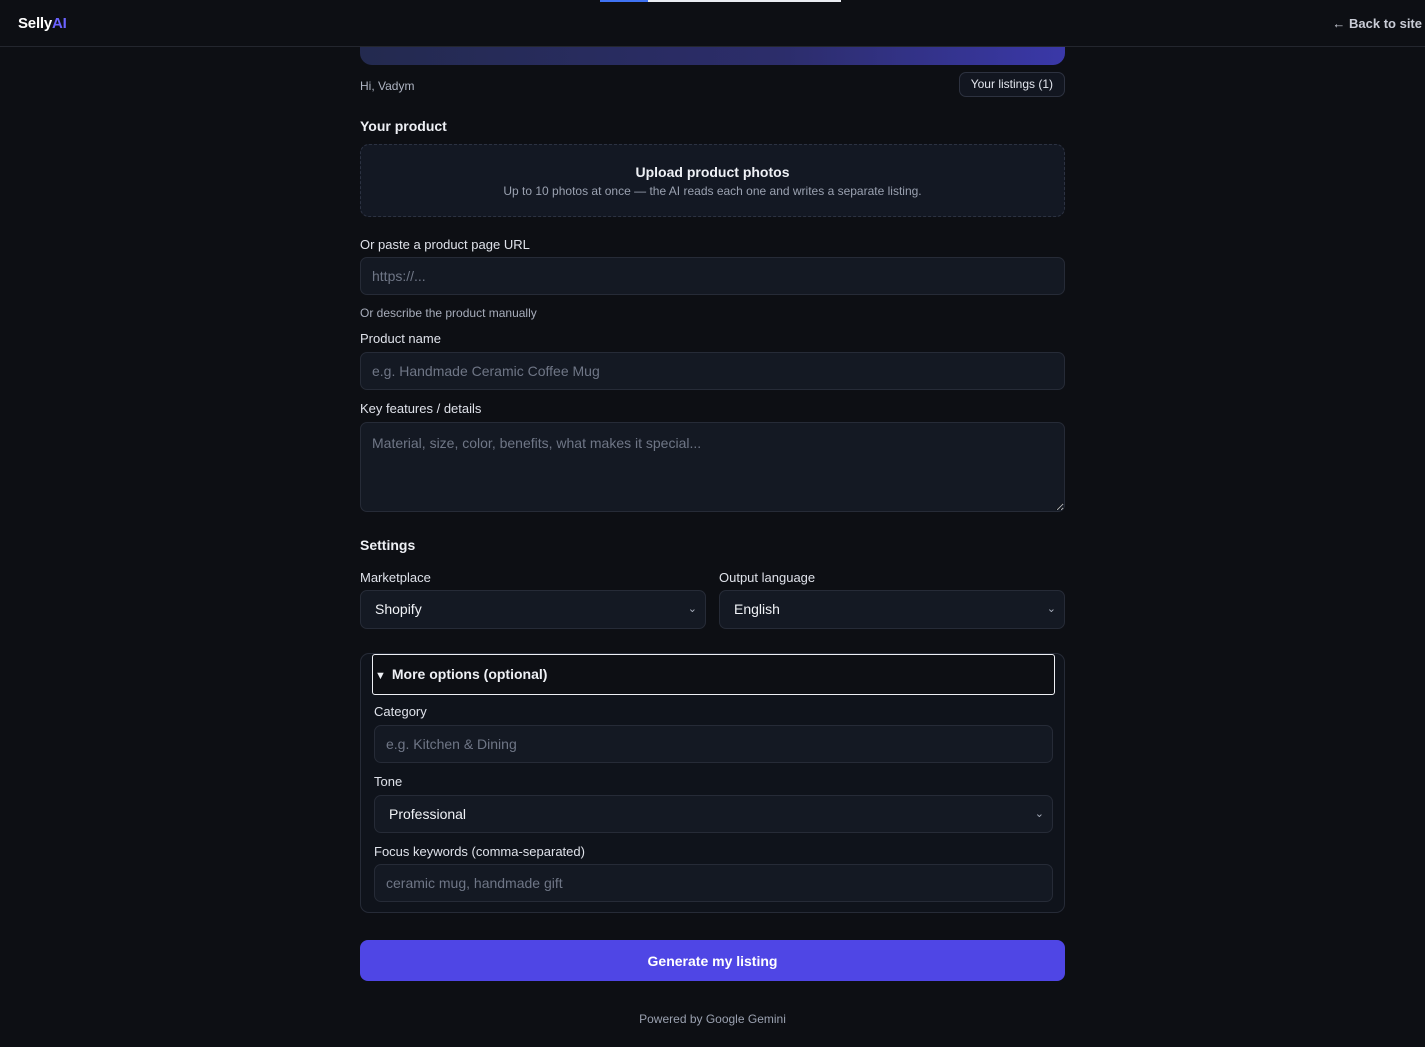  I want to click on hero-banner, so click(712, 56).